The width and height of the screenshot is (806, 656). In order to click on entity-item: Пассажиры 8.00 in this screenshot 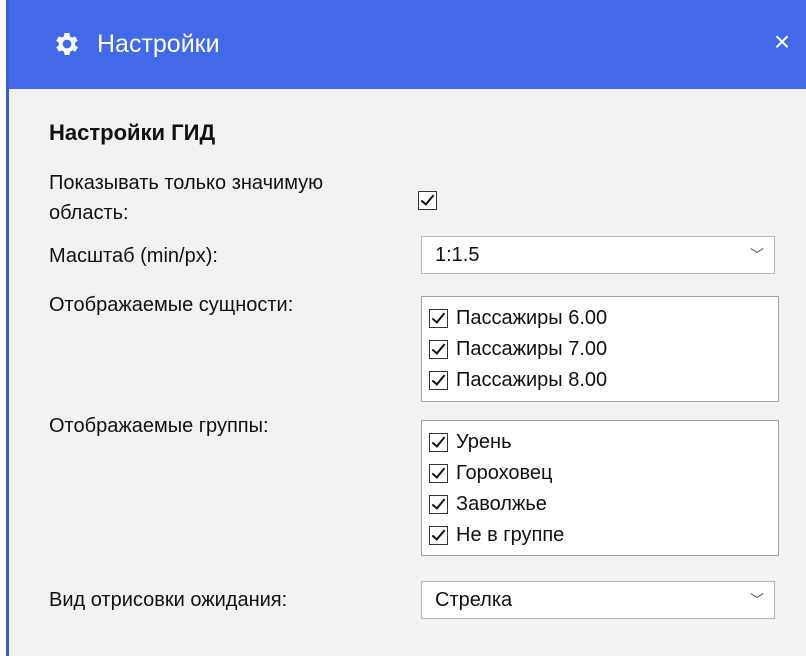, I will do `click(600, 380)`.